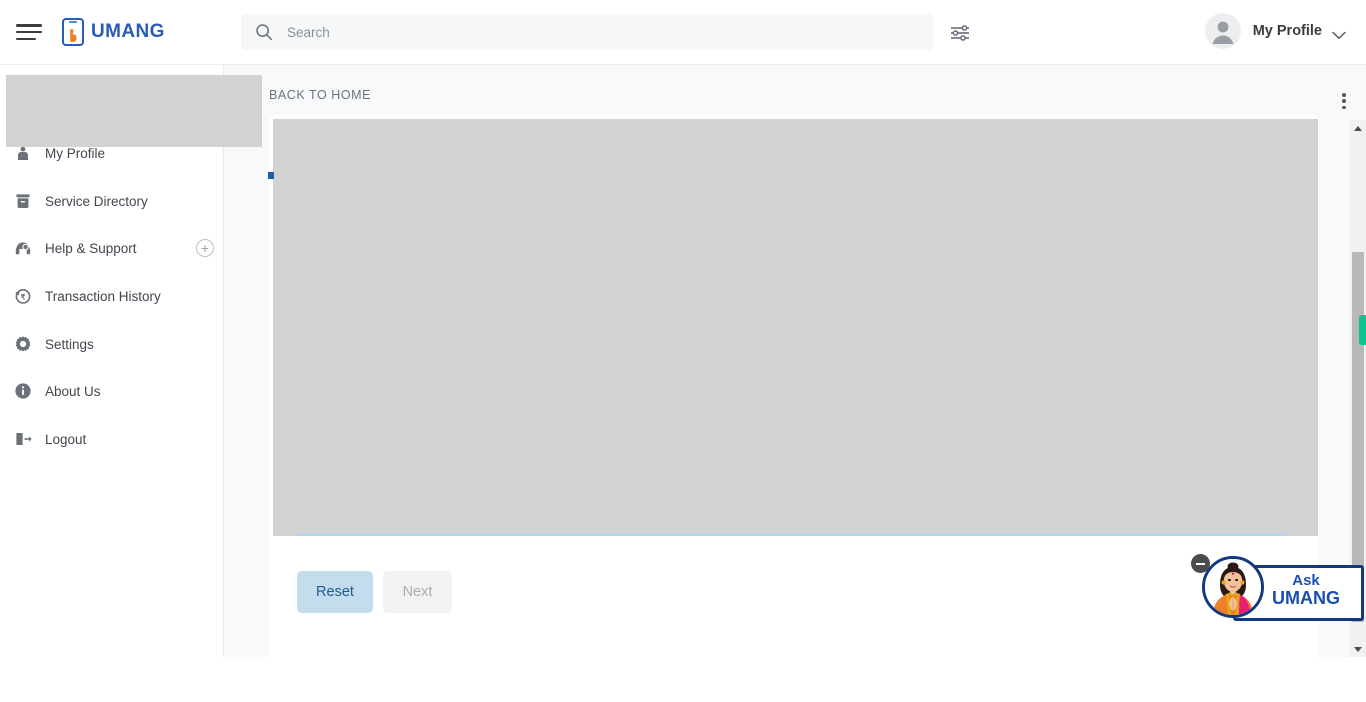 The width and height of the screenshot is (1366, 702). I want to click on ask-umang-line1: Ask, so click(1306, 580).